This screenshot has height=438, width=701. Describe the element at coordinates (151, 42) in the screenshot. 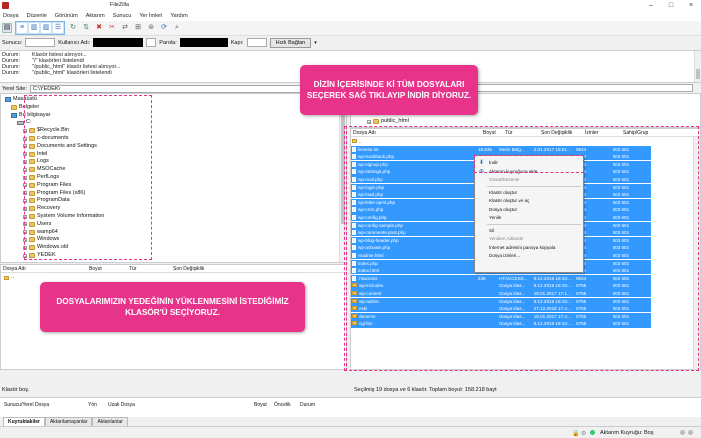

I see `username-input-edge` at that location.